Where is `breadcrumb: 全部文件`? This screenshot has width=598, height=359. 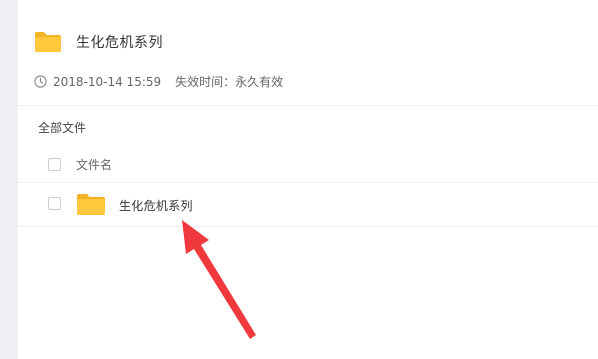
breadcrumb: 全部文件 is located at coordinates (62, 127).